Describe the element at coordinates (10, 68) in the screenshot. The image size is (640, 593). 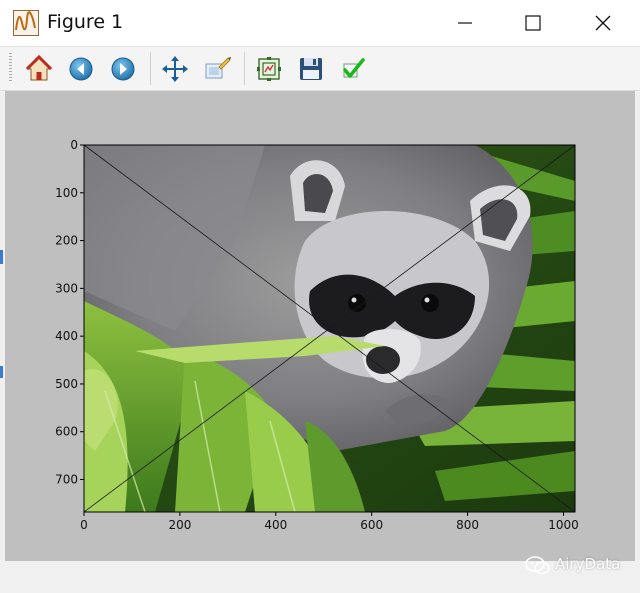
I see `toolbar-grip` at that location.